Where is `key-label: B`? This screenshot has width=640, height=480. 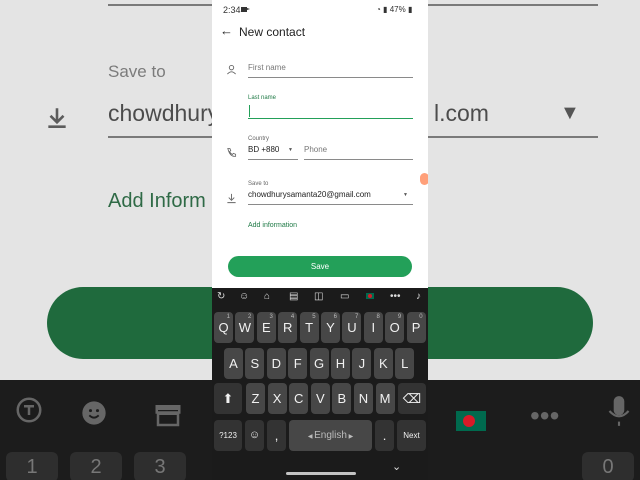 key-label: B is located at coordinates (342, 398).